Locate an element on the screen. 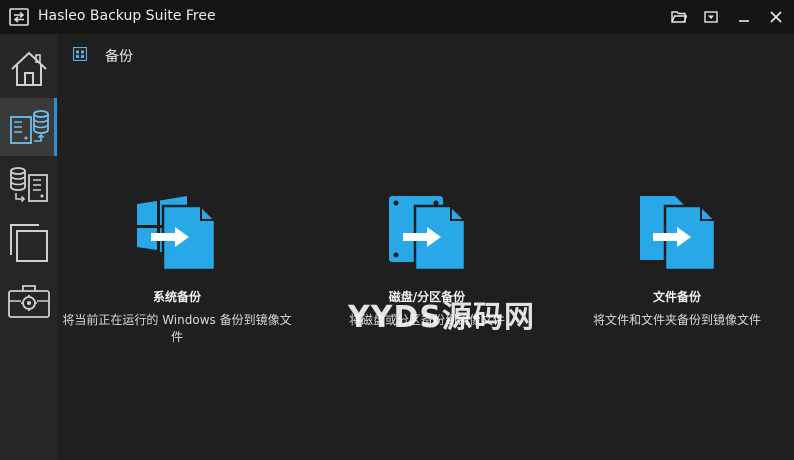 This screenshot has height=460, width=794. backup-icon is located at coordinates (29, 127).